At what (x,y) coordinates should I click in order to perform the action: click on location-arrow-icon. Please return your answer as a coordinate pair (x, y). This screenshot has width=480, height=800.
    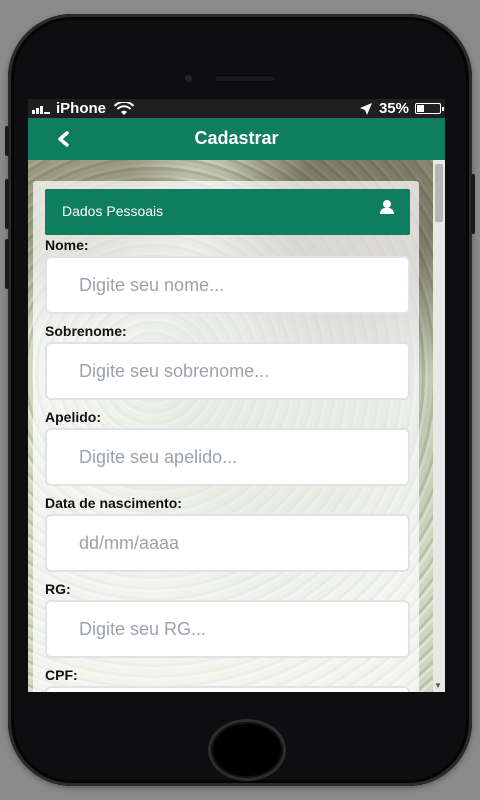
    Looking at the image, I should click on (365, 108).